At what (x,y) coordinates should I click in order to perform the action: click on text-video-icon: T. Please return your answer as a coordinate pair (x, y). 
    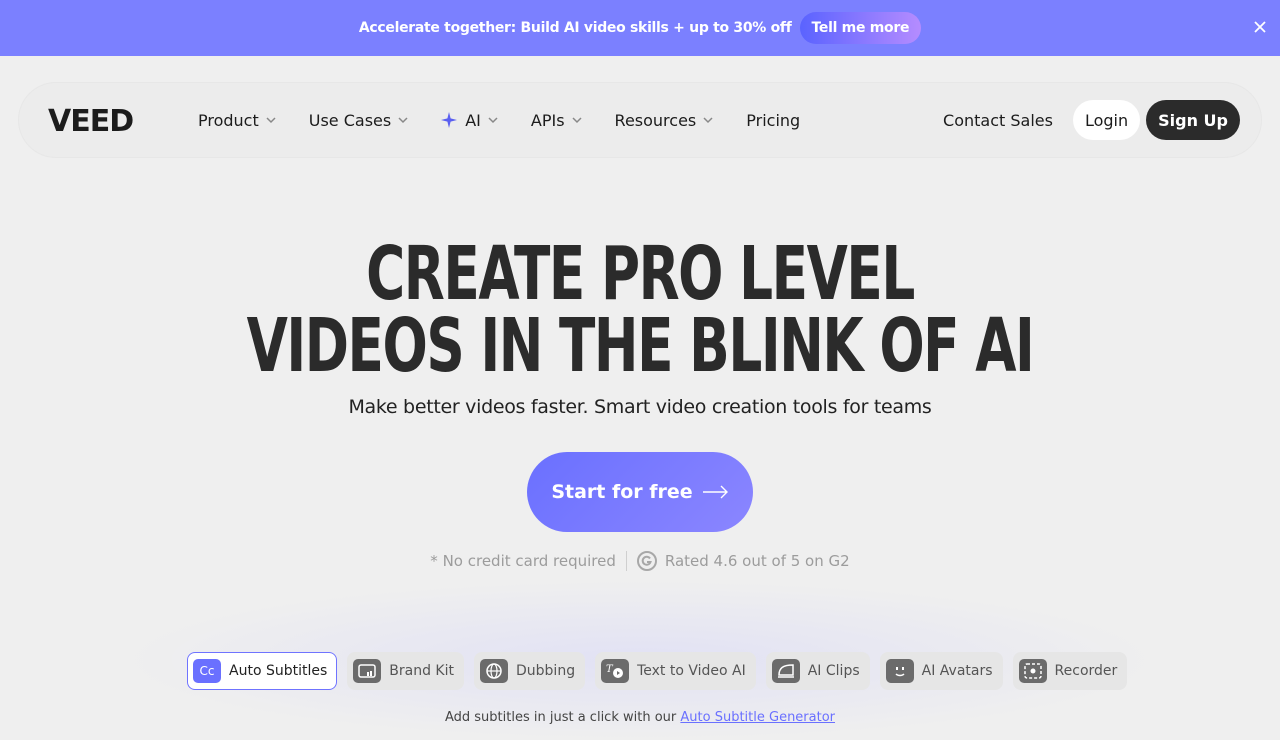
    Looking at the image, I should click on (615, 671).